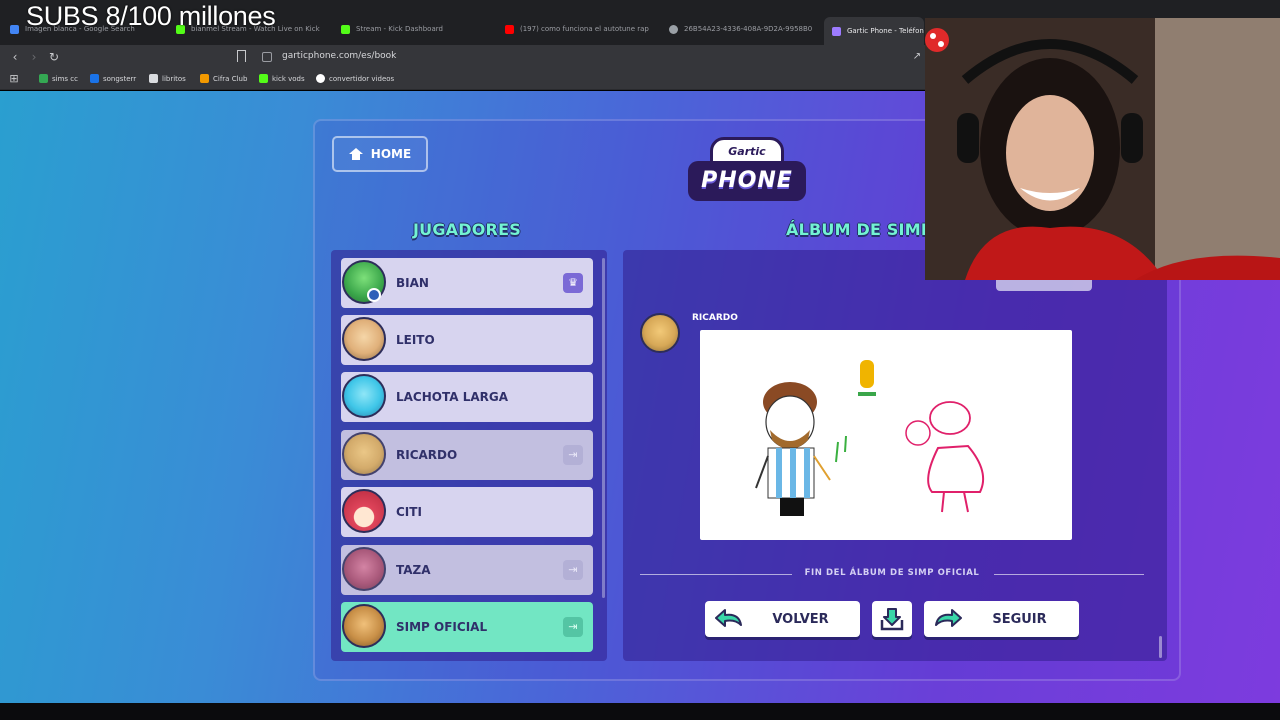  What do you see at coordinates (742, 29) in the screenshot?
I see `tab-image-file: 26B54A23-4336-408A-9D2A-9958B0` at bounding box center [742, 29].